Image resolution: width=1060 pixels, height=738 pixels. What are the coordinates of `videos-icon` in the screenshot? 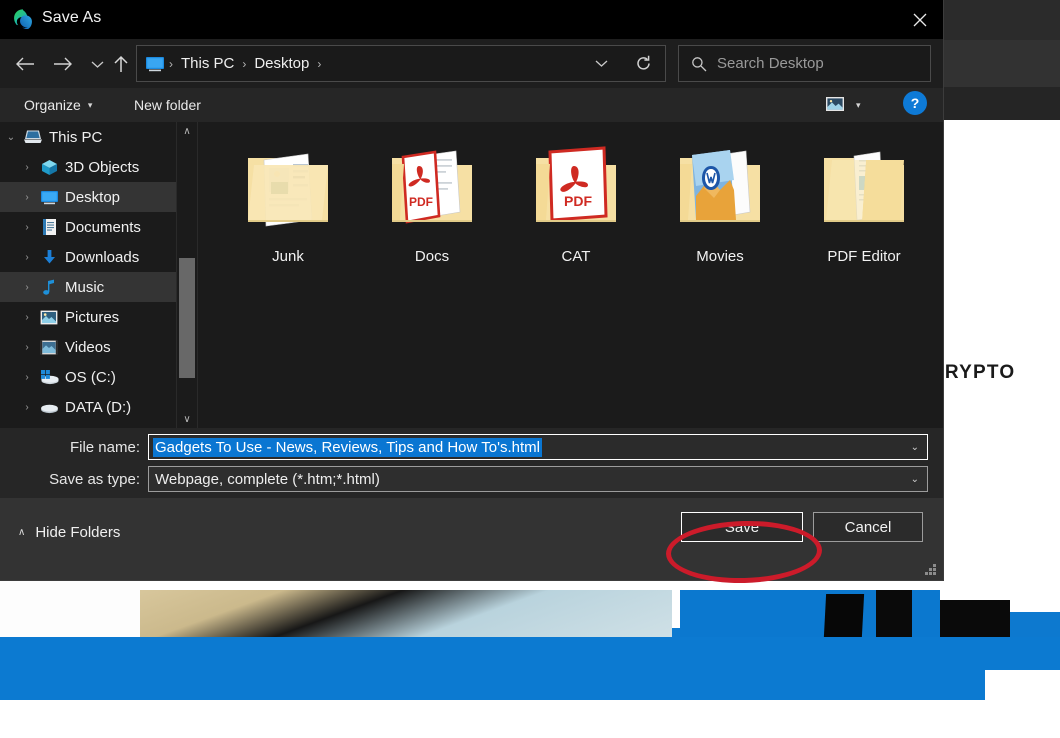 It's located at (49, 347).